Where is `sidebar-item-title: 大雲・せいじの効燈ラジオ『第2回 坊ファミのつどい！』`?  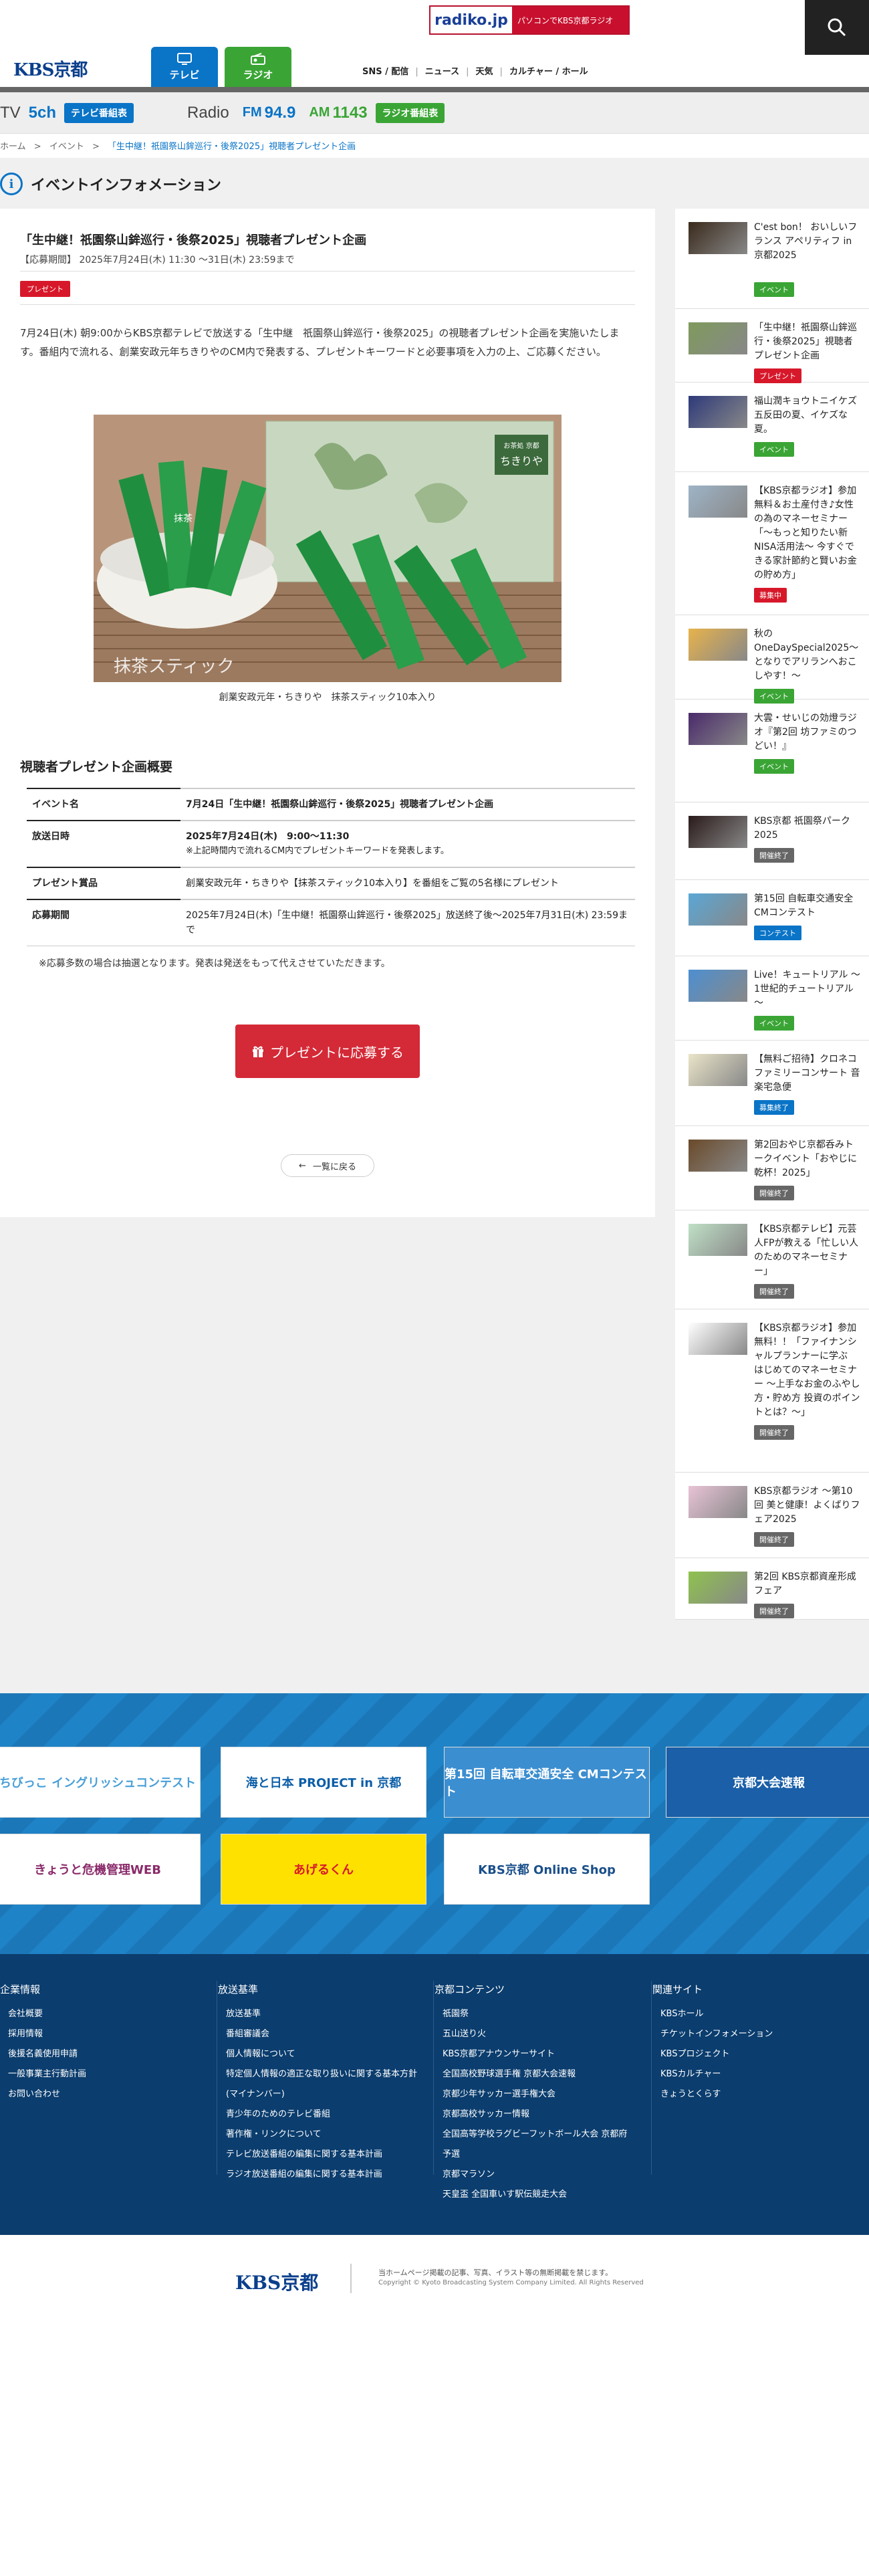
sidebar-item-title: 大雲・せいじの効燈ラジオ『第2回 坊ファミのつどい！』 is located at coordinates (805, 732).